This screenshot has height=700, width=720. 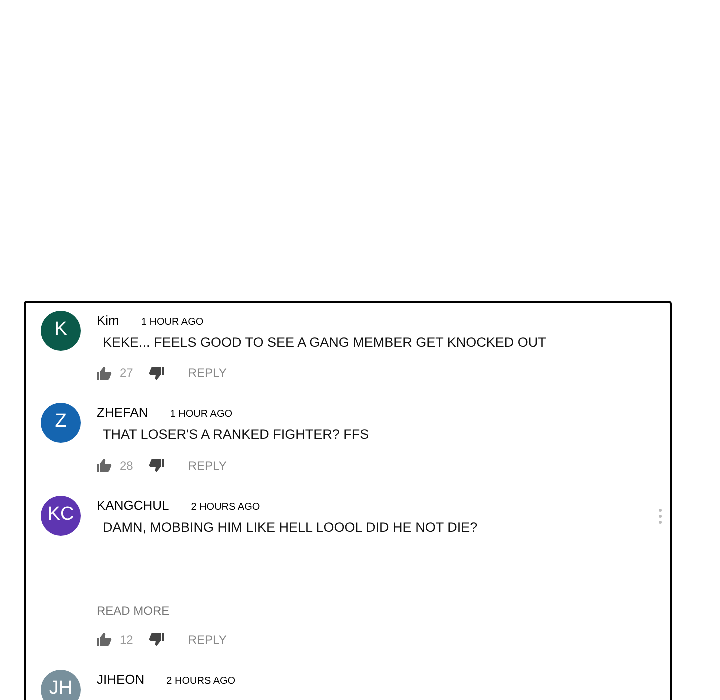 What do you see at coordinates (61, 423) in the screenshot?
I see `avatar: Z` at bounding box center [61, 423].